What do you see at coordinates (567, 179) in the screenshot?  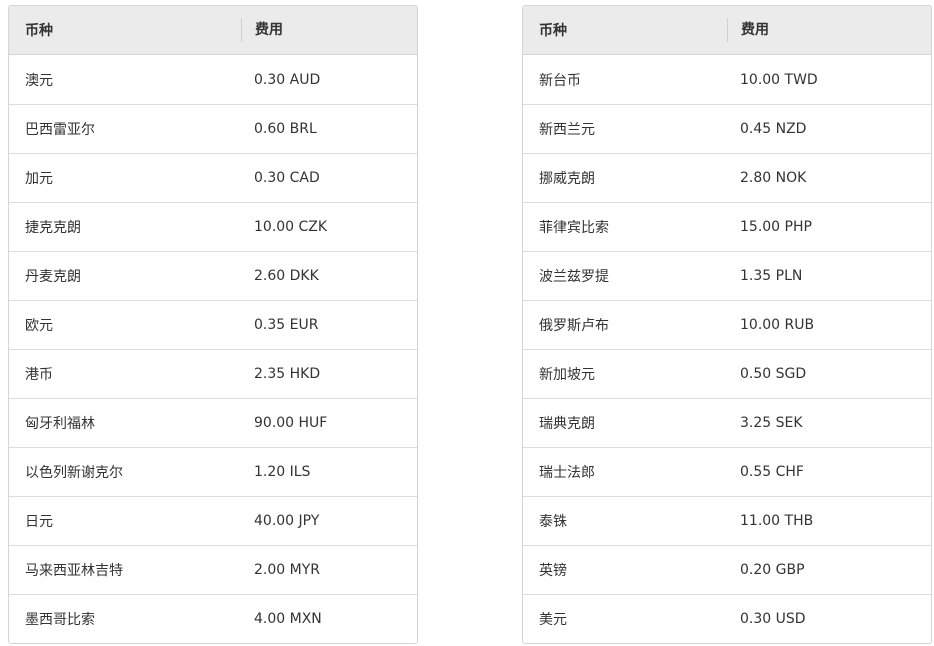 I see `currency-cell: 挪威克朗` at bounding box center [567, 179].